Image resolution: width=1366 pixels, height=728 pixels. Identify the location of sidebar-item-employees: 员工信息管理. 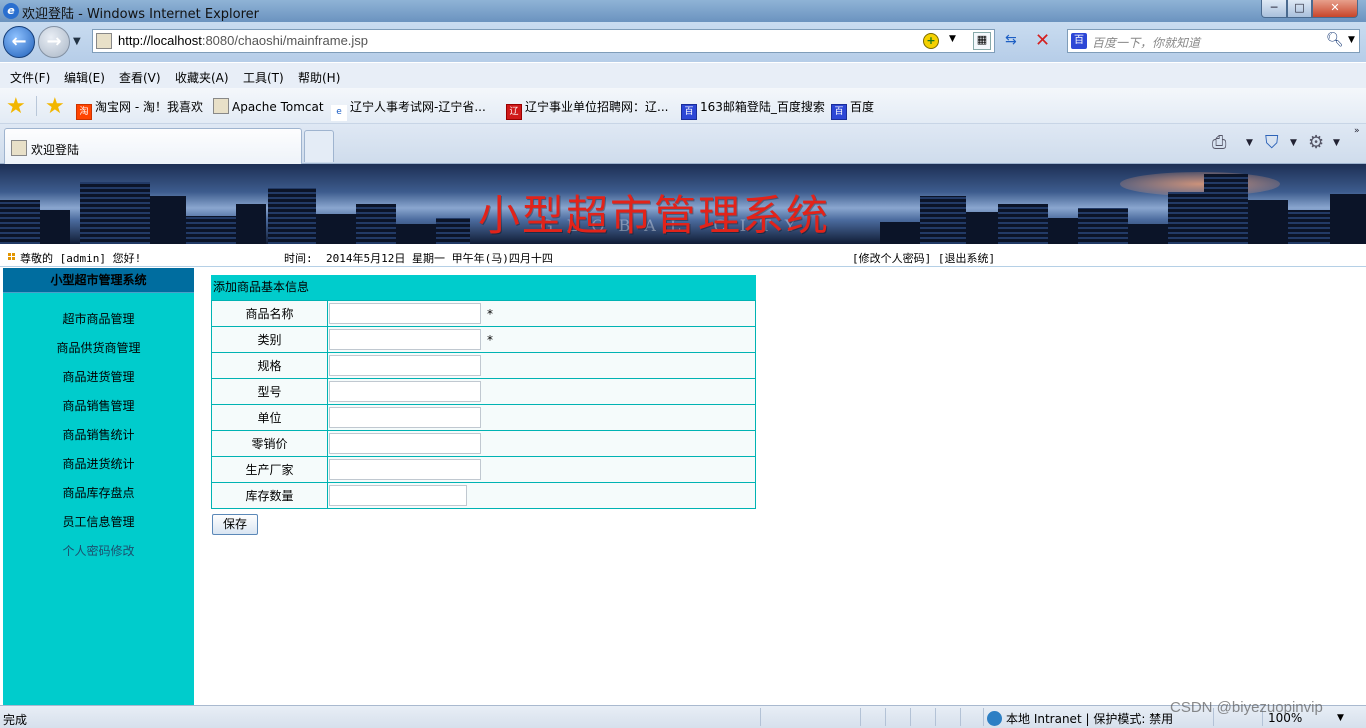
(98, 521).